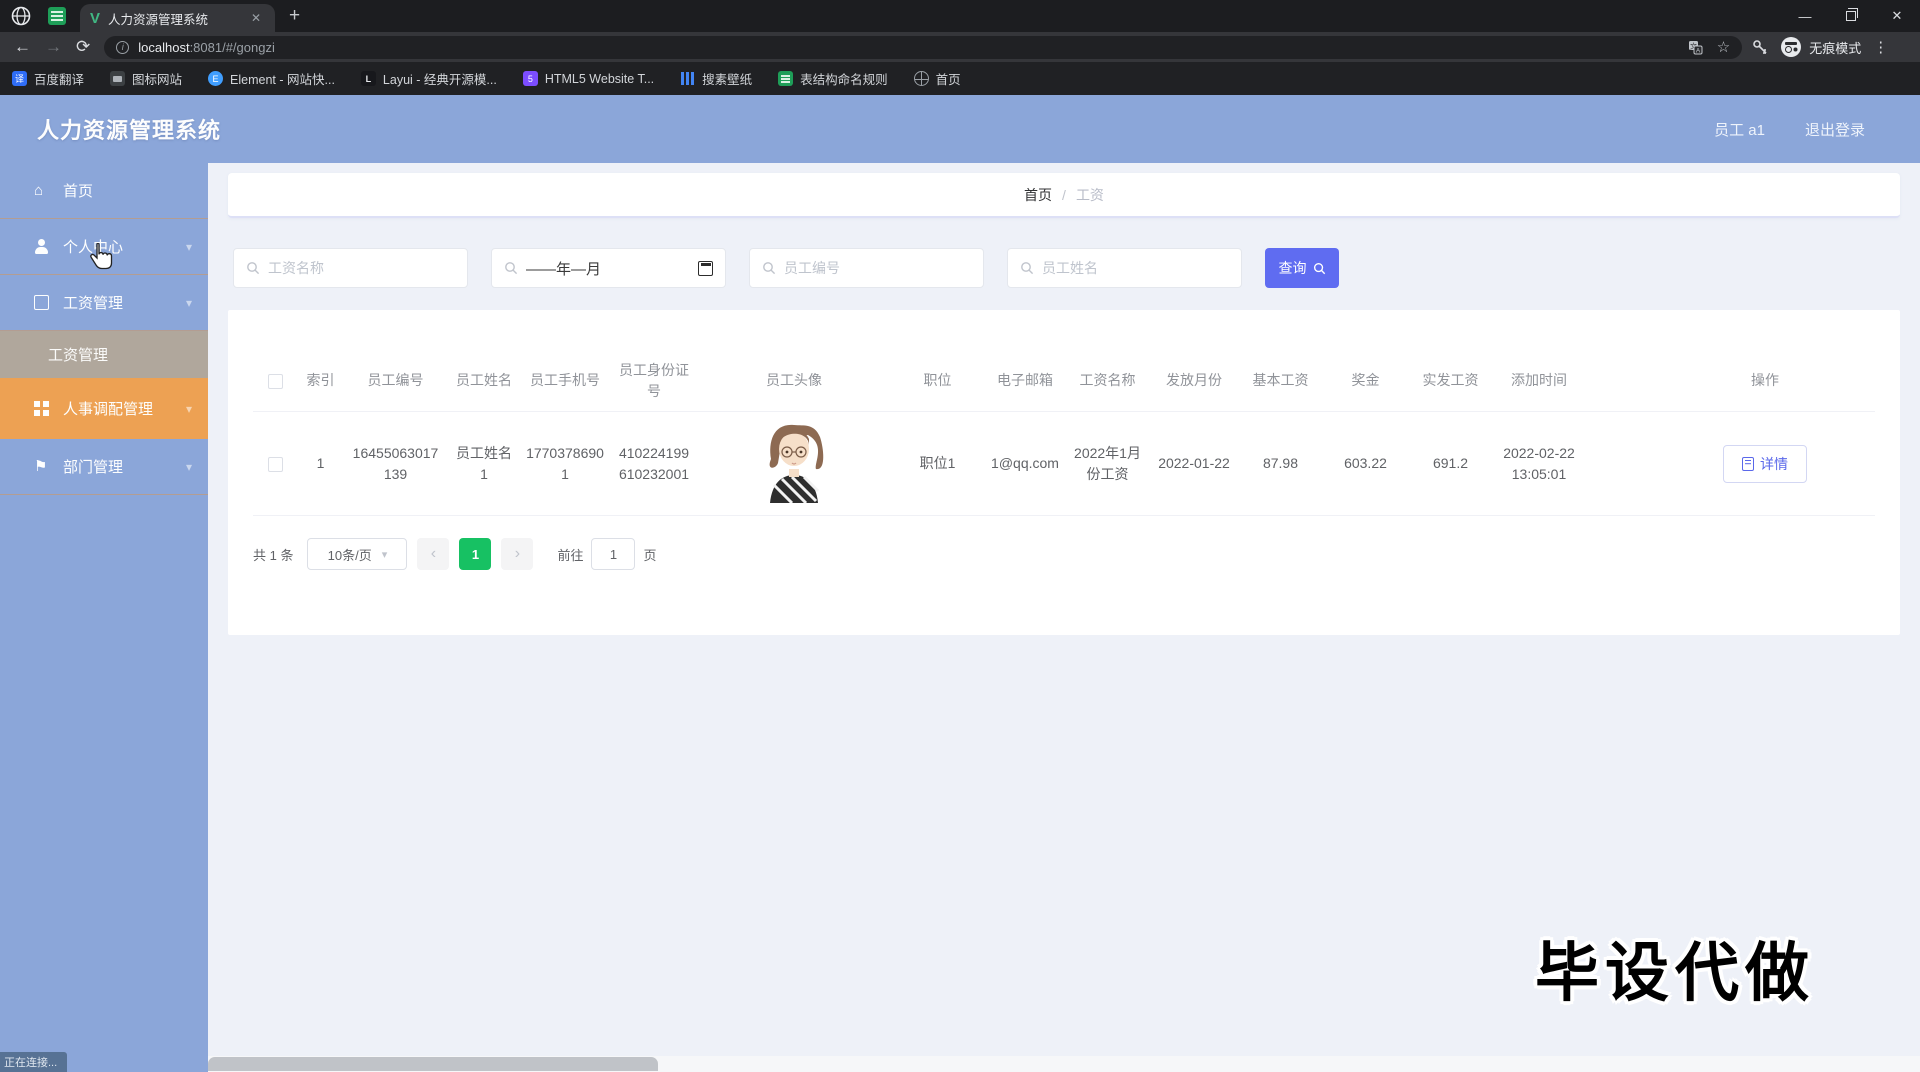  I want to click on pinned-extension-icon, so click(57, 16).